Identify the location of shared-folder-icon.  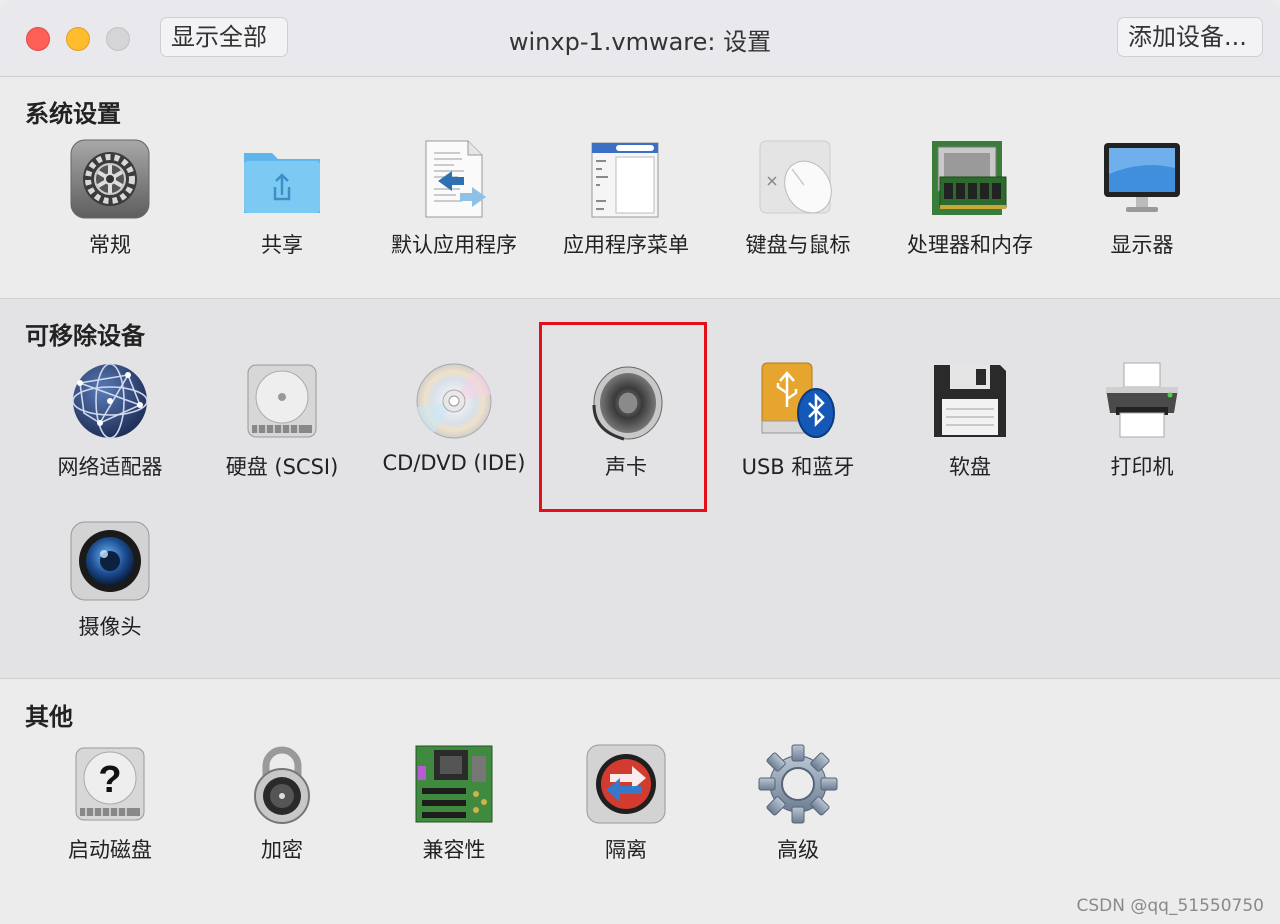
(282, 183).